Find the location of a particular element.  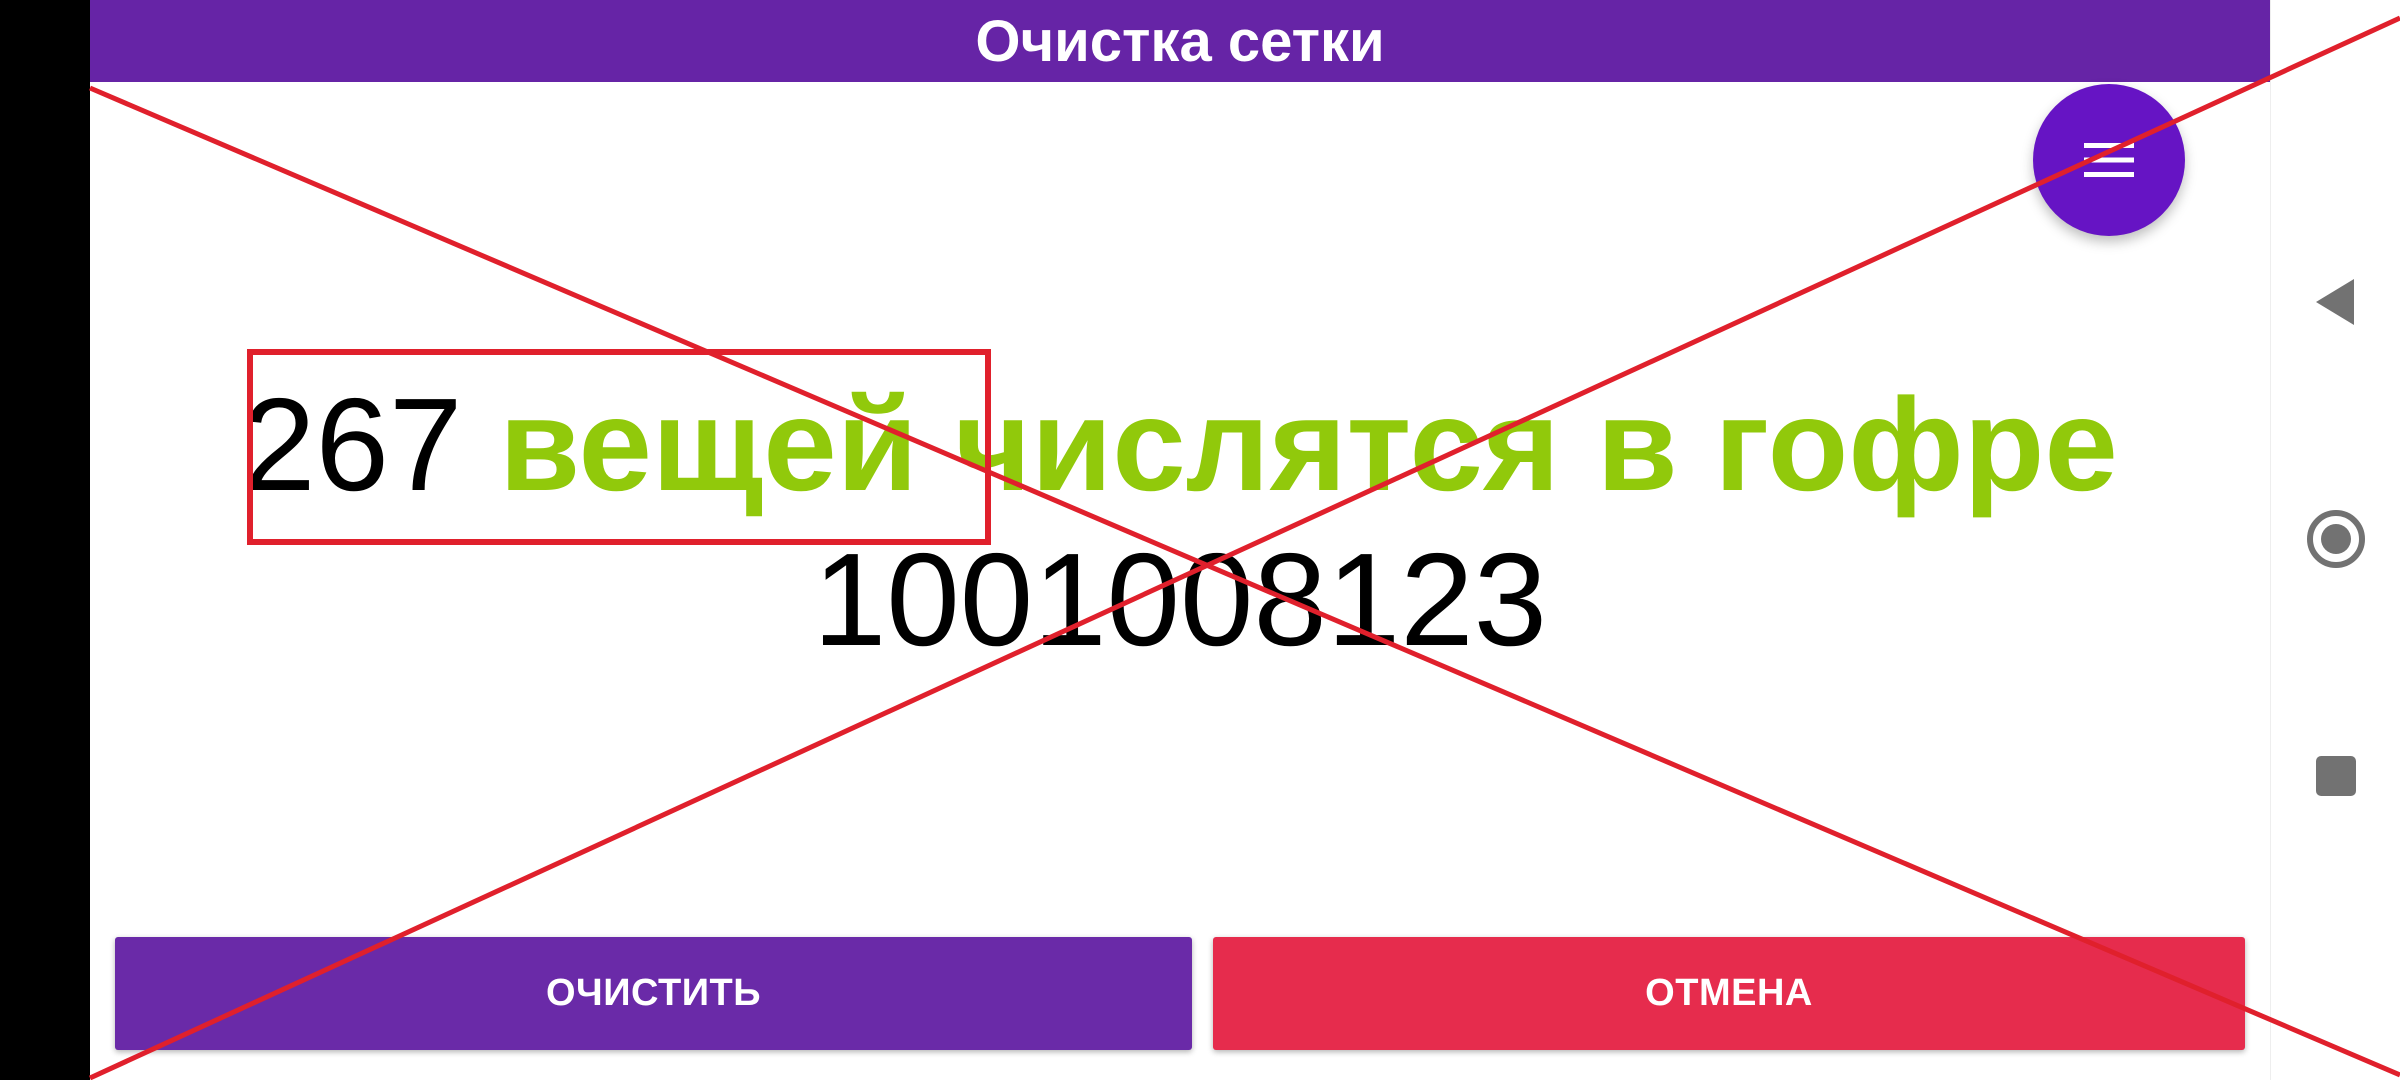

system-nav-bar is located at coordinates (2335, 540).